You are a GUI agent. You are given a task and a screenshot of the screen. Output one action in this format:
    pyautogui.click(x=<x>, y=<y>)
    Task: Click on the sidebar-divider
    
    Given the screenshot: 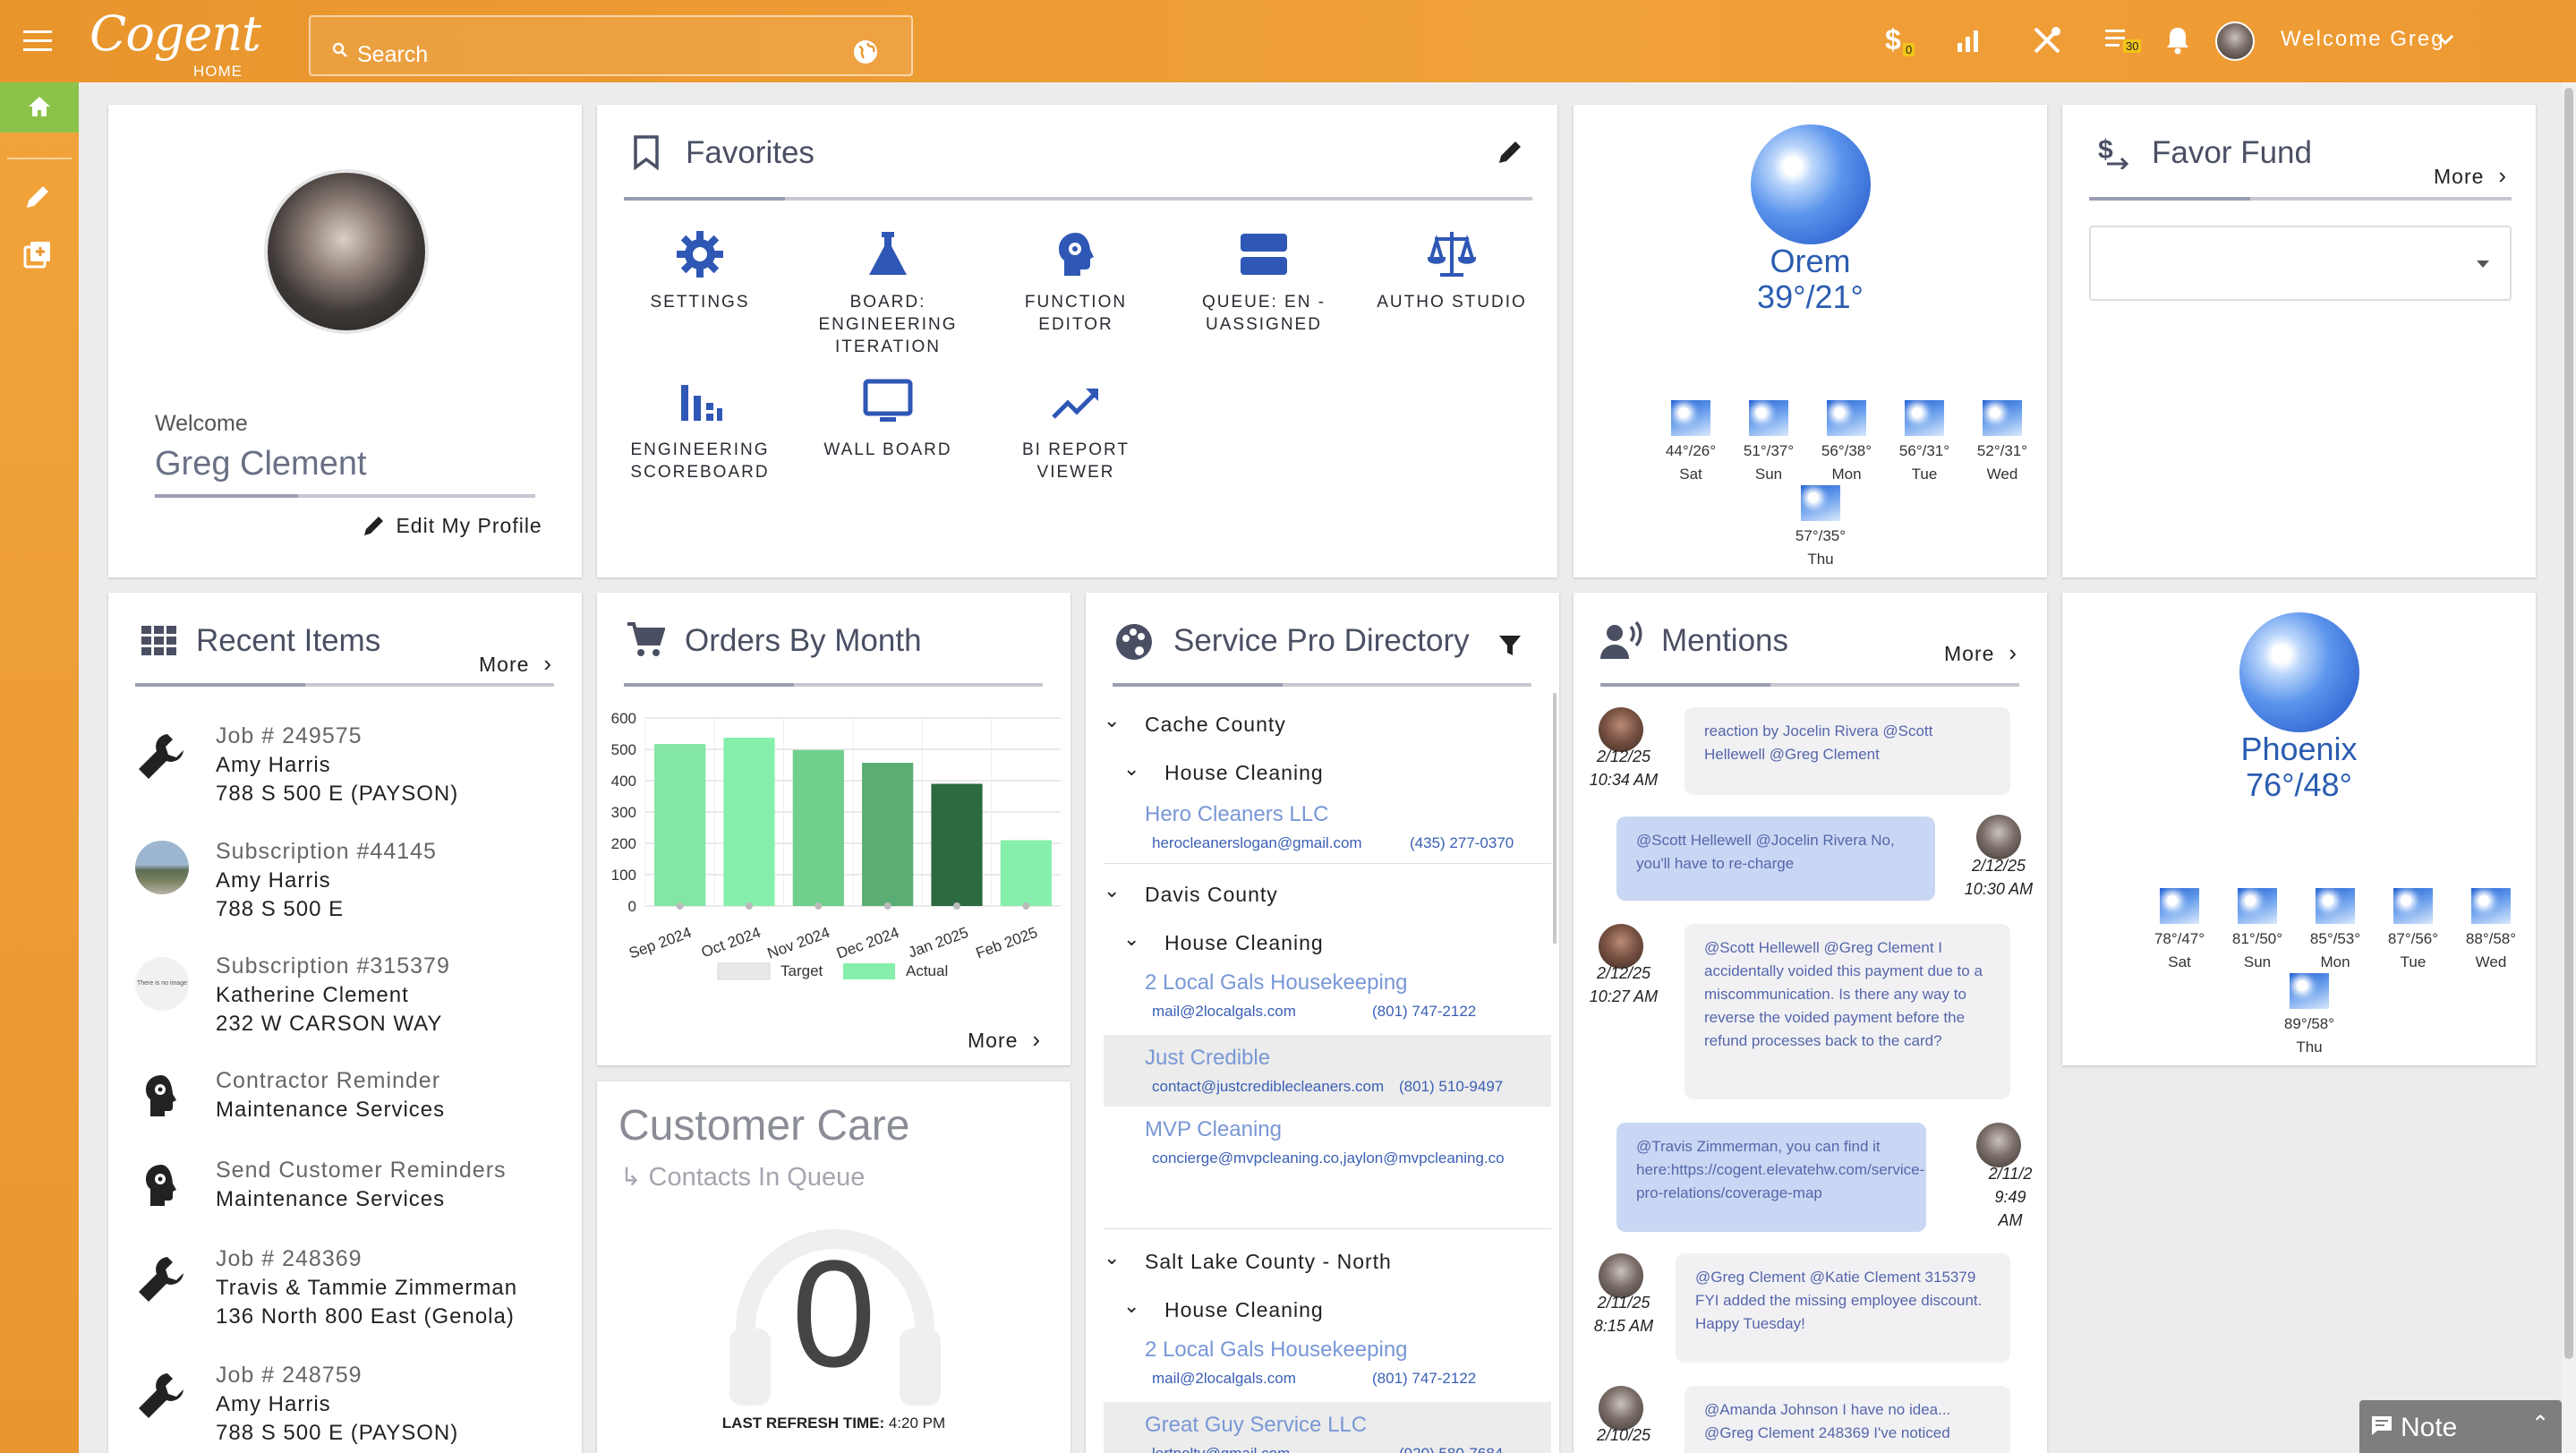 What is the action you would take?
    pyautogui.click(x=39, y=158)
    